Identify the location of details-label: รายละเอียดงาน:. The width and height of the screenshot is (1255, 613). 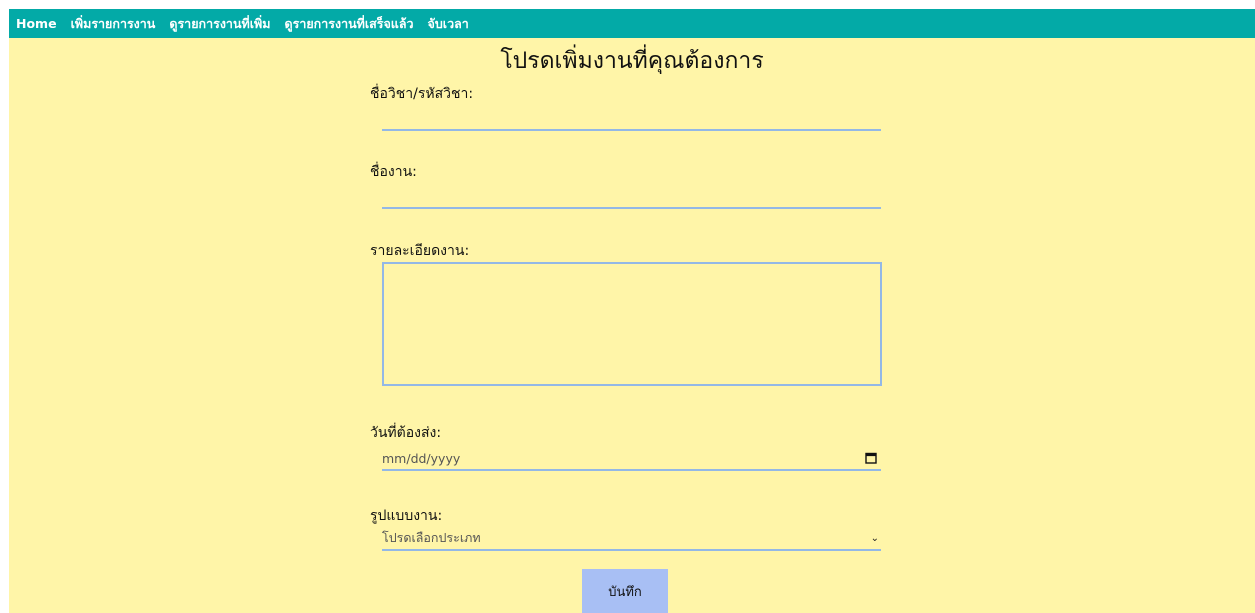
(420, 251).